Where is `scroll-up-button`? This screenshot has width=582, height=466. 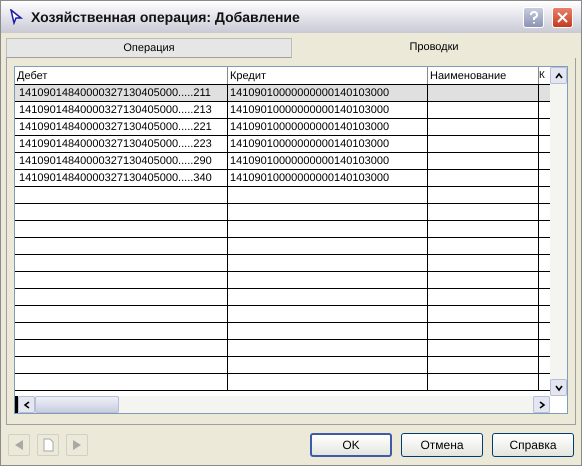 scroll-up-button is located at coordinates (558, 75).